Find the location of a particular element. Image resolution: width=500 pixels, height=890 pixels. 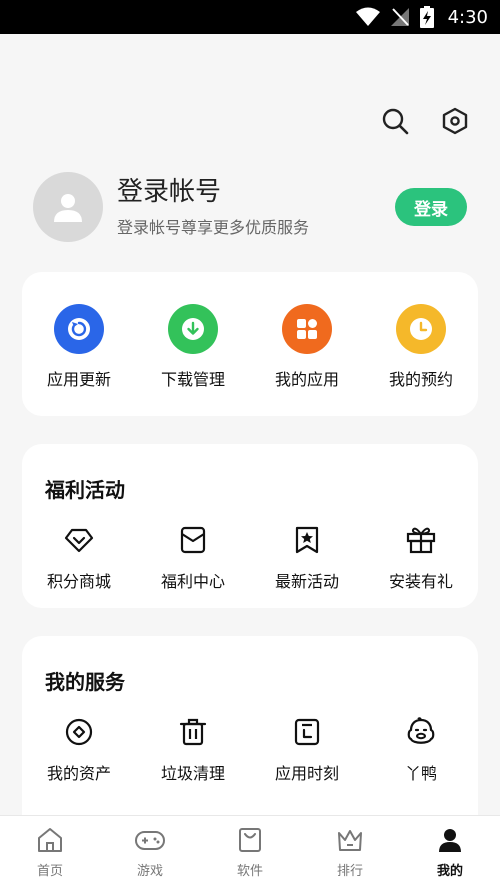

battery-charging-icon is located at coordinates (426, 17).